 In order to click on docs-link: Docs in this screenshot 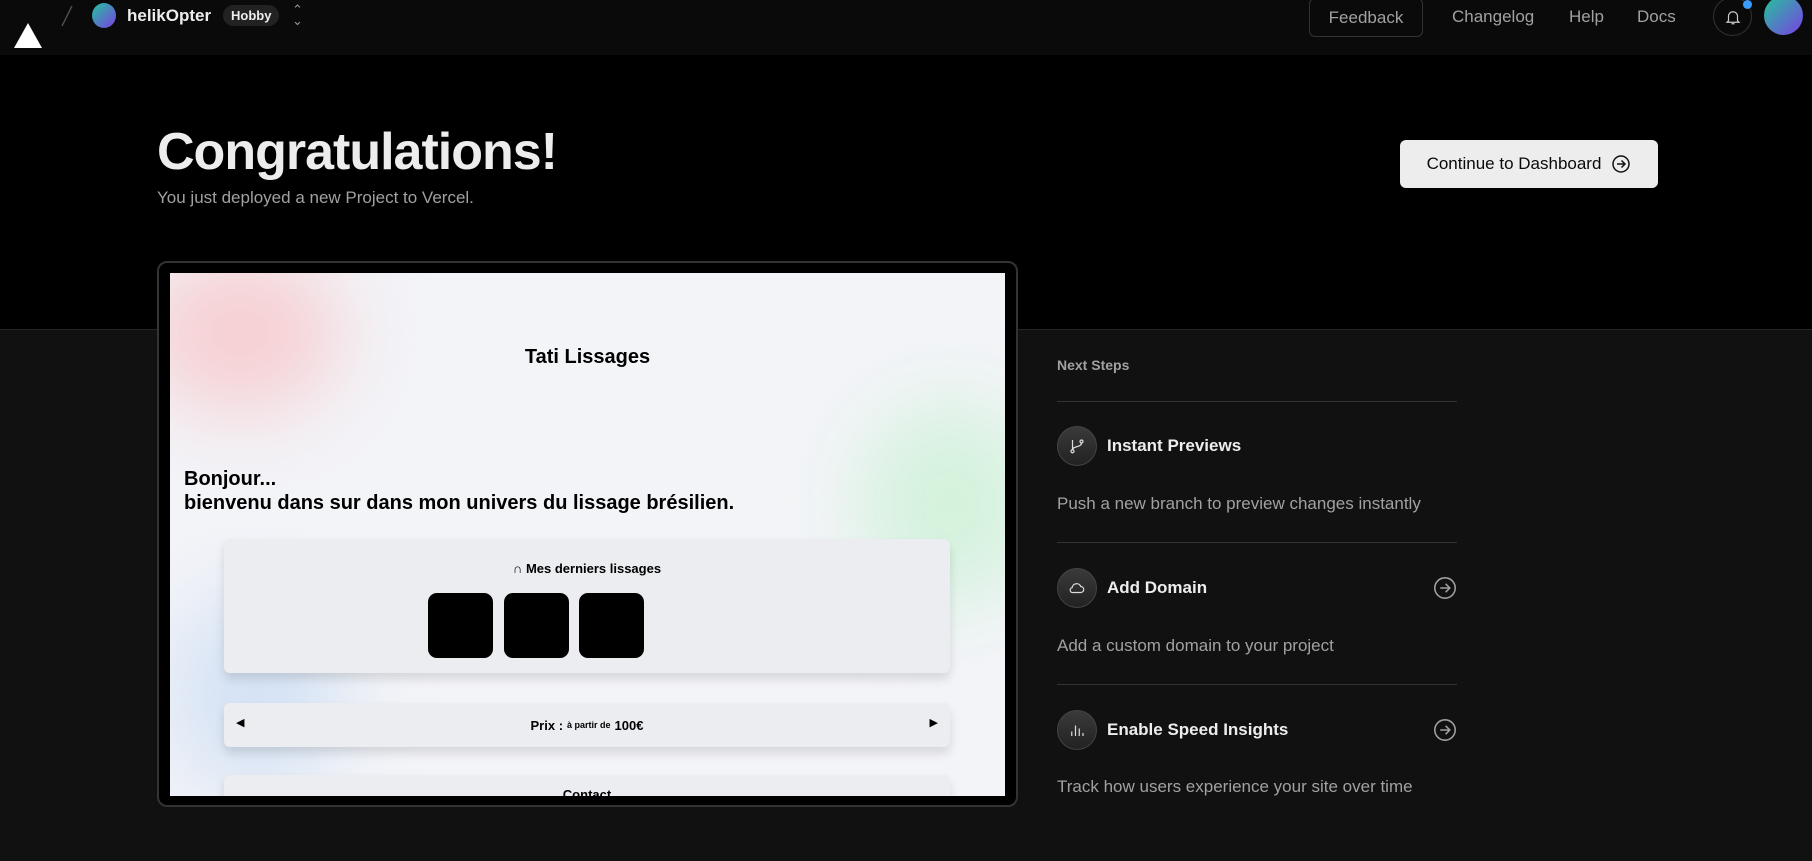, I will do `click(1656, 17)`.